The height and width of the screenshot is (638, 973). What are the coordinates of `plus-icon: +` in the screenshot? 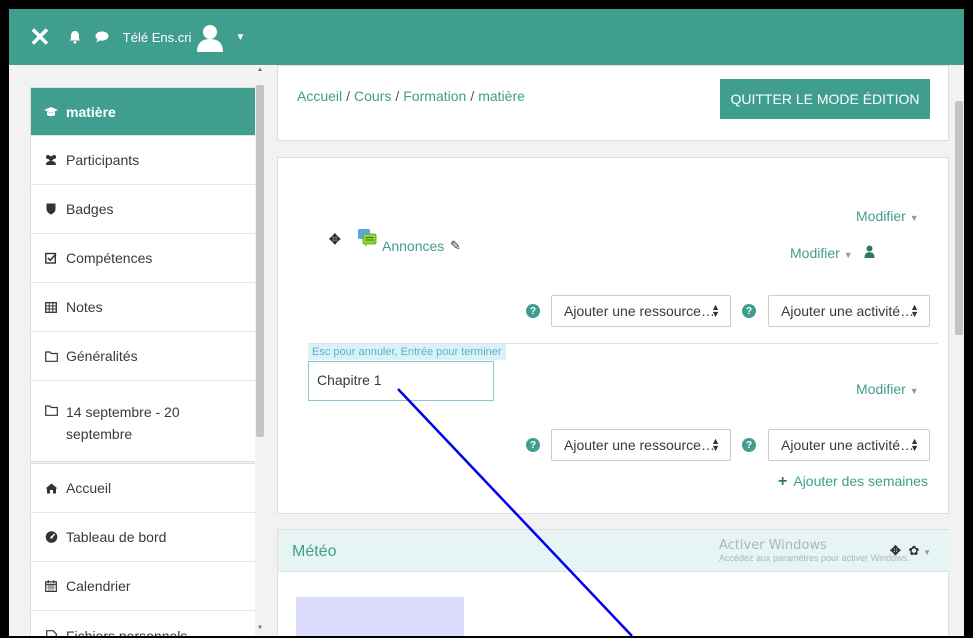 It's located at (783, 481).